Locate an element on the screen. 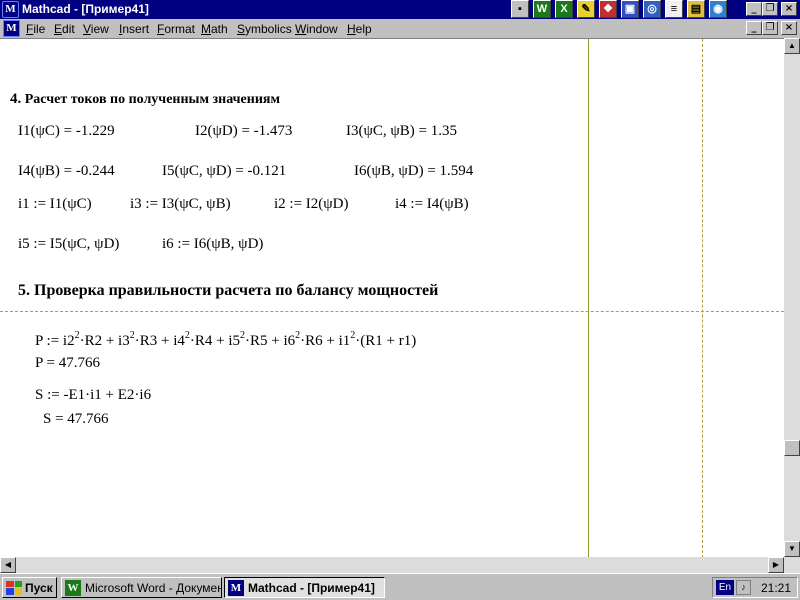 This screenshot has width=800, height=600. power-term: ·R3 + i4 is located at coordinates (159, 341).